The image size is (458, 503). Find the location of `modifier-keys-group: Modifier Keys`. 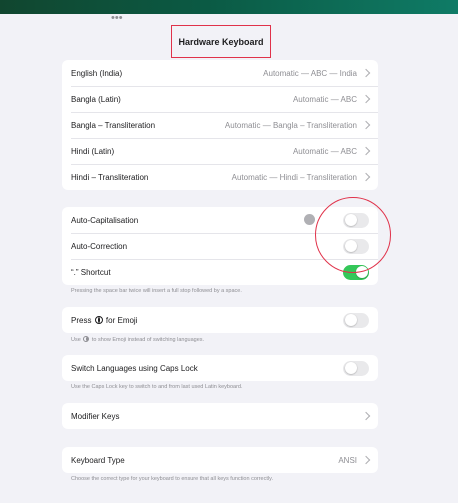

modifier-keys-group: Modifier Keys is located at coordinates (220, 416).